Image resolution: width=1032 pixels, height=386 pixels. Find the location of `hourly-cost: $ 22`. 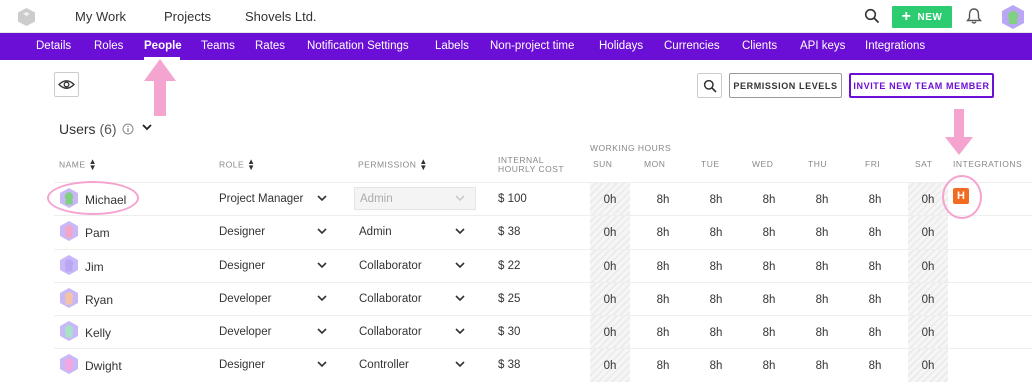

hourly-cost: $ 22 is located at coordinates (509, 266).